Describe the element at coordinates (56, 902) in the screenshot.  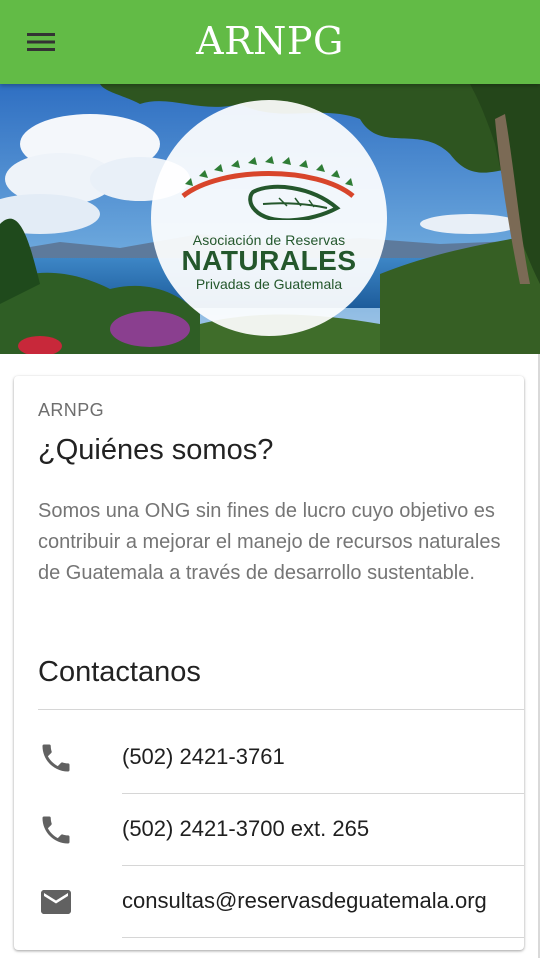
I see `email-icon` at that location.